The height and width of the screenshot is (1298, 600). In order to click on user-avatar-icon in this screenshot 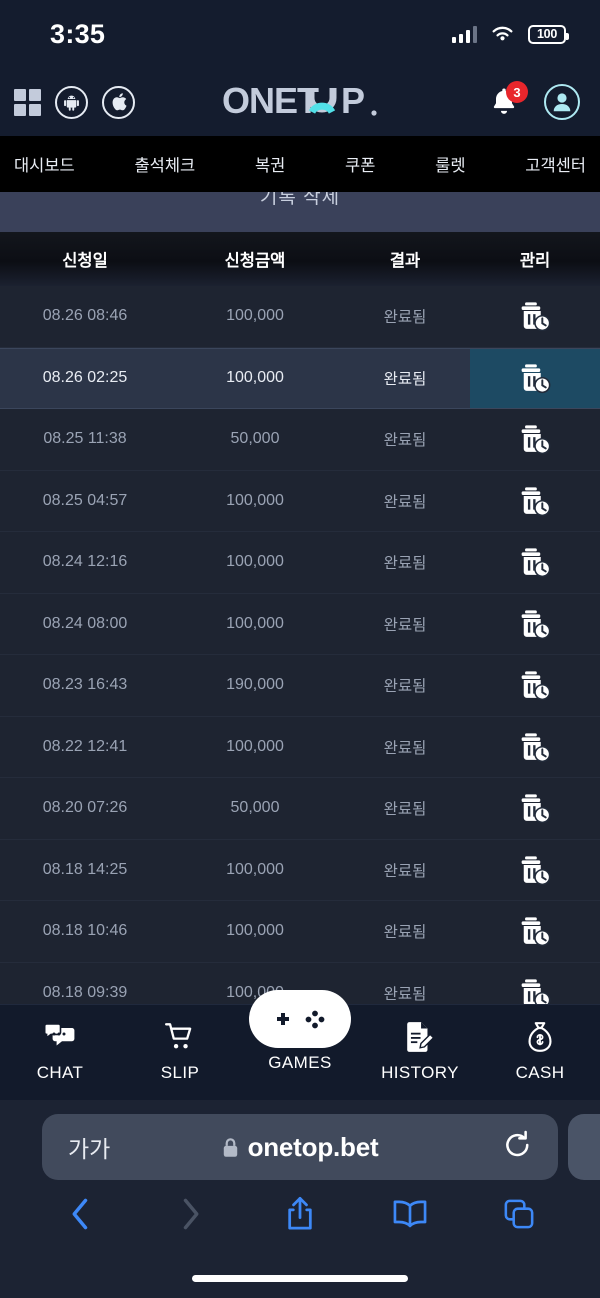, I will do `click(562, 102)`.